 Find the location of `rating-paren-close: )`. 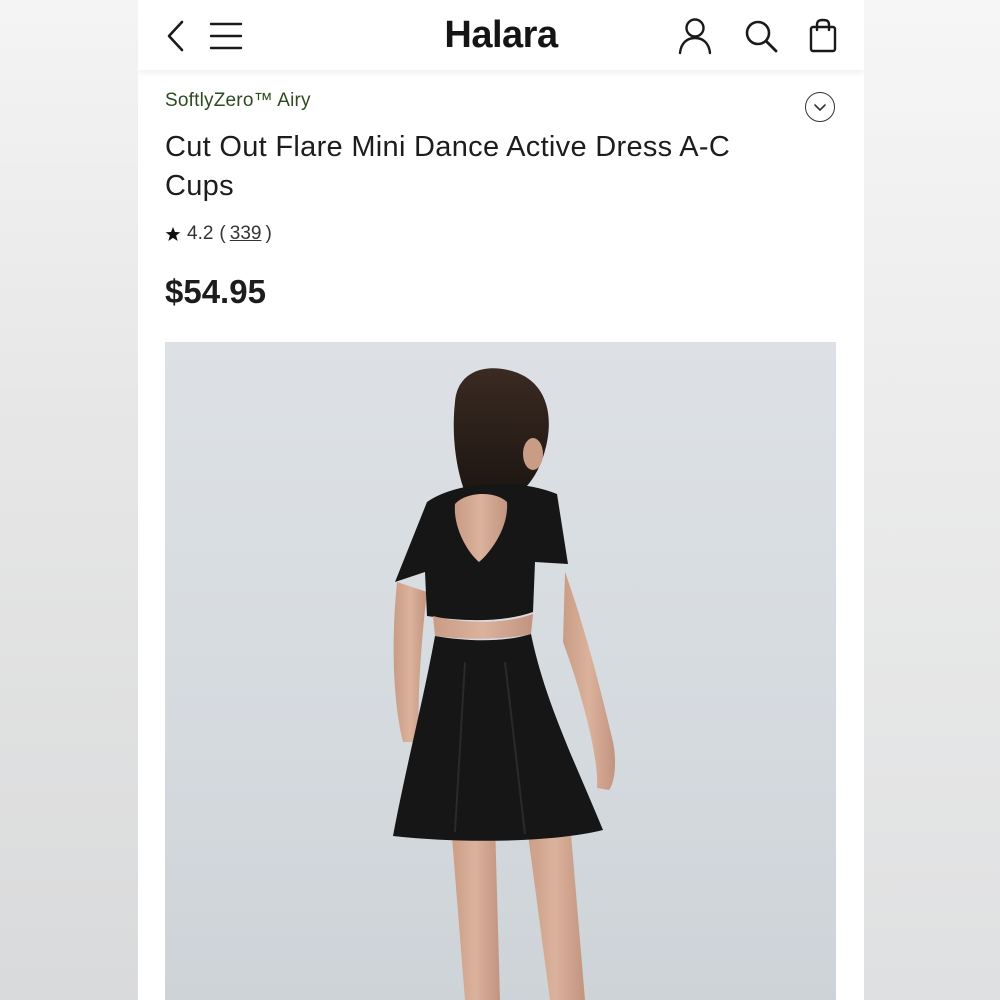

rating-paren-close: ) is located at coordinates (268, 233).